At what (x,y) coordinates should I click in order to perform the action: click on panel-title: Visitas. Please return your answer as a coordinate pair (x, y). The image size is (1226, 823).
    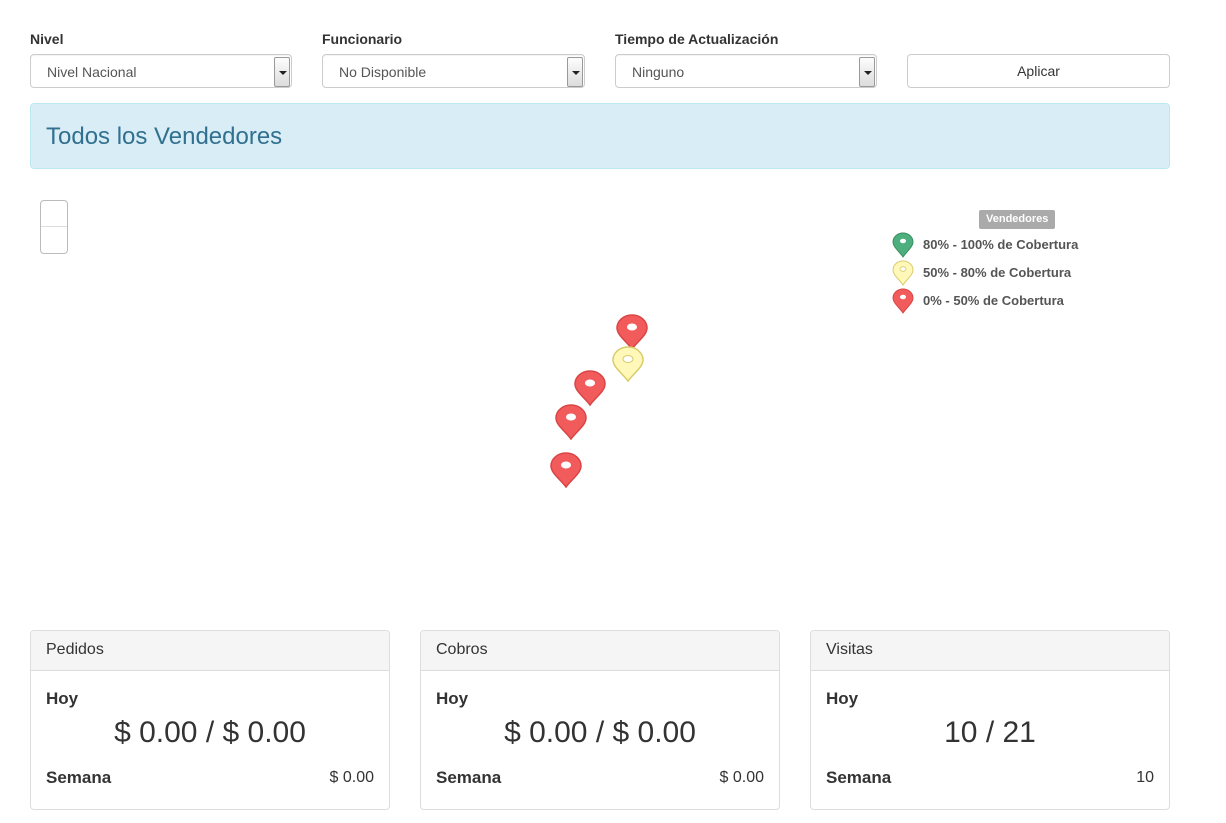
    Looking at the image, I should click on (990, 651).